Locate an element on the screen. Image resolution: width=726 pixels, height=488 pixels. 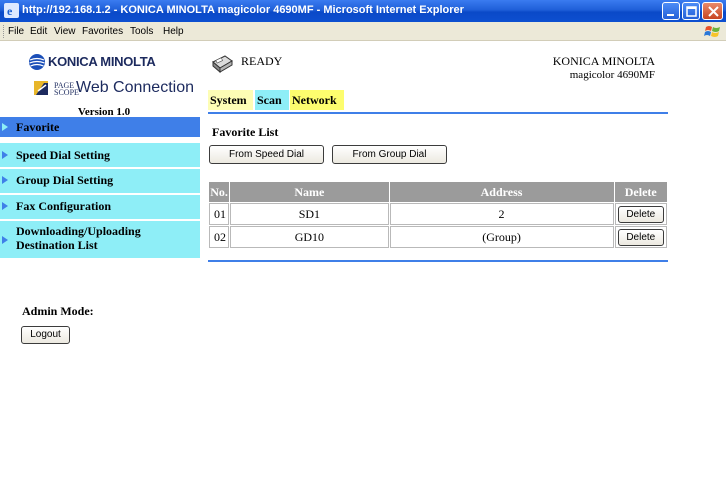
cell-name: SD1 is located at coordinates (309, 214).